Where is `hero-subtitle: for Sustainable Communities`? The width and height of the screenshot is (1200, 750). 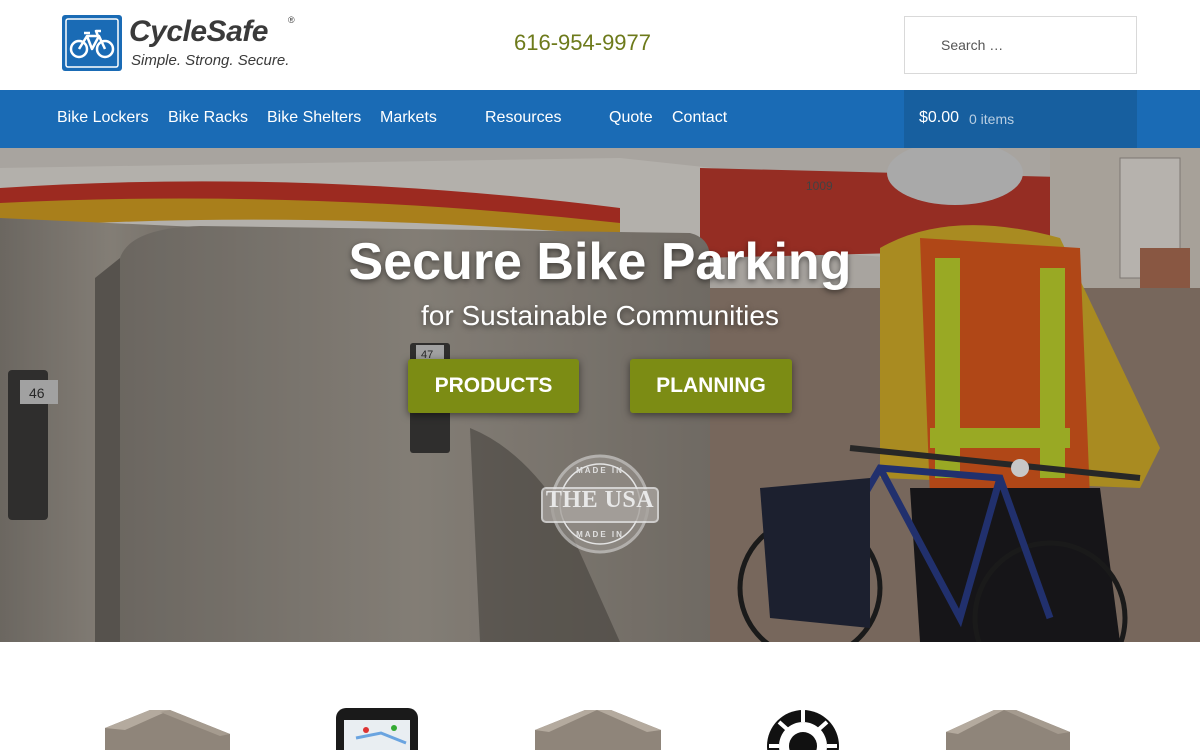
hero-subtitle: for Sustainable Communities is located at coordinates (600, 315).